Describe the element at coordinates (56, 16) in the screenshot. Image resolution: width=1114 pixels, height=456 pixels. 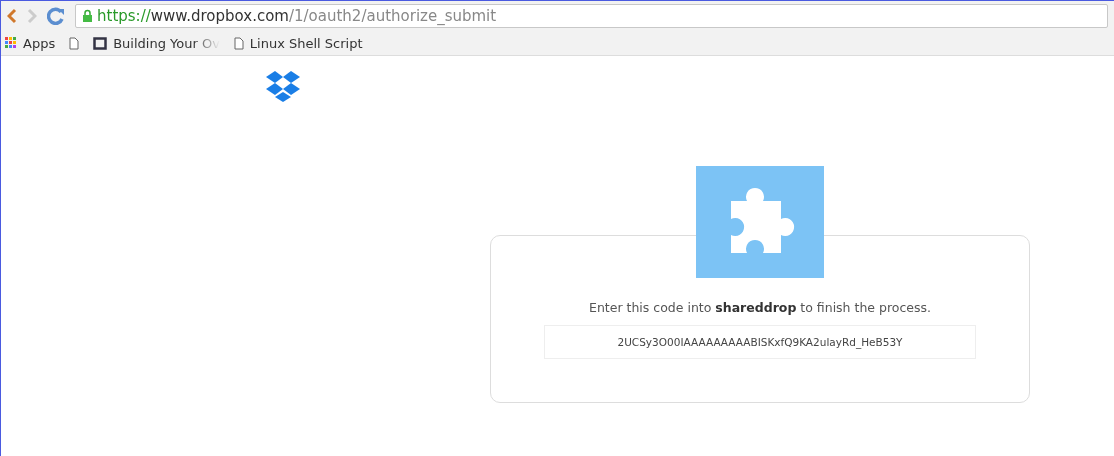
I see `reload-icon` at that location.